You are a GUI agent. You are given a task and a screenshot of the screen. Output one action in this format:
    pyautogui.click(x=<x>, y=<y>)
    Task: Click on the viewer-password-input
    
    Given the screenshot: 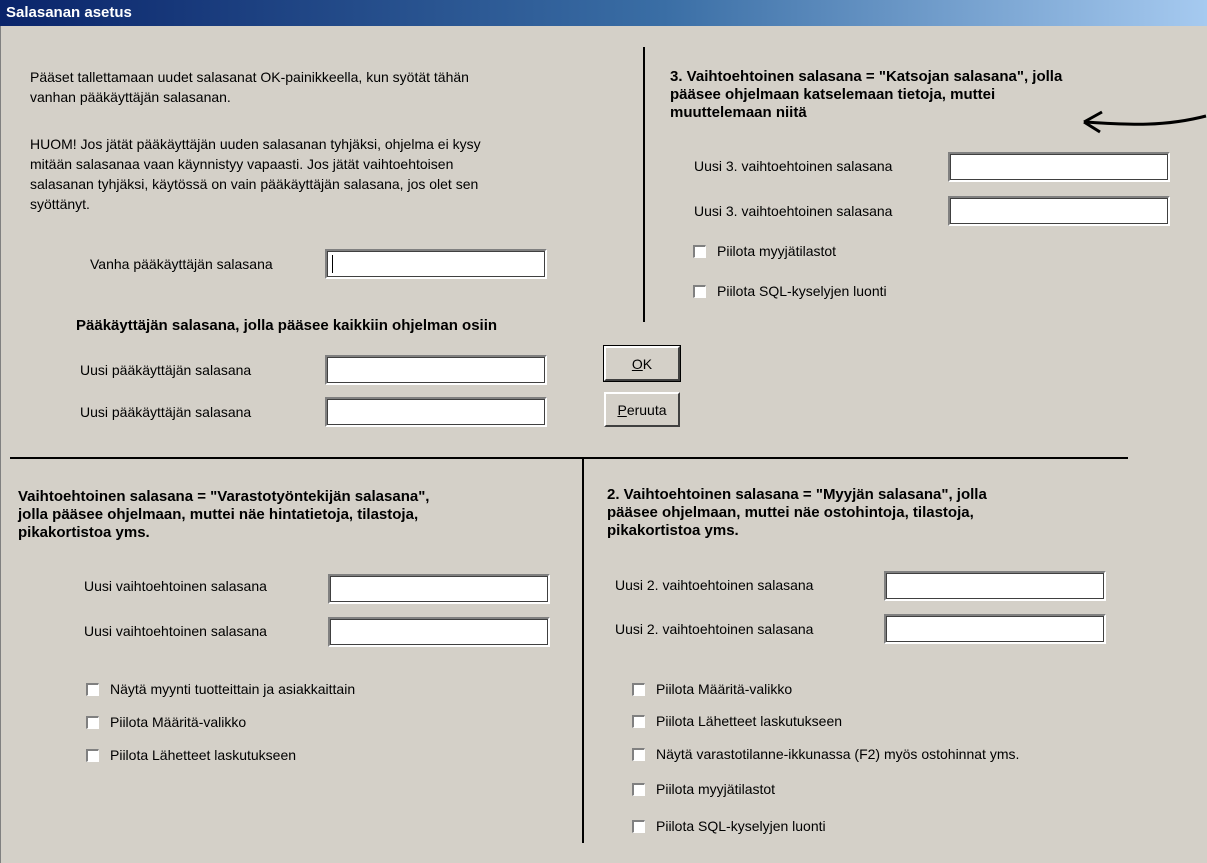 What is the action you would take?
    pyautogui.click(x=1059, y=167)
    